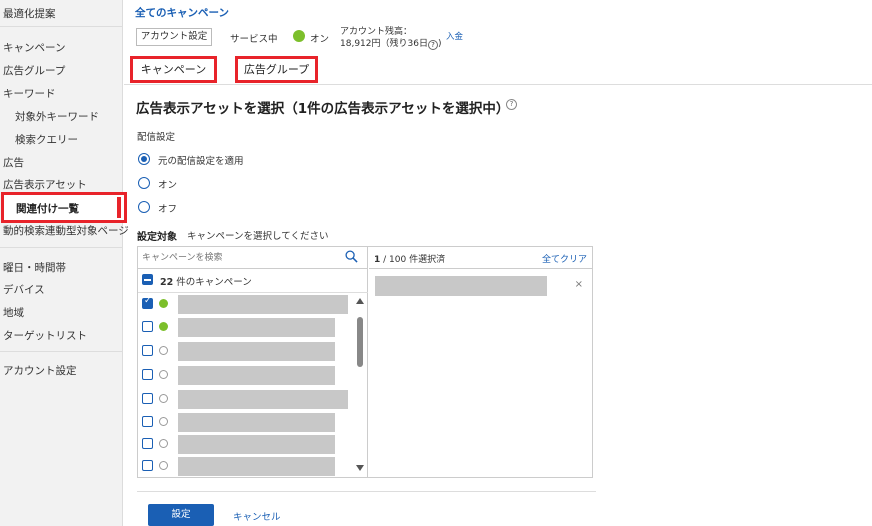 The image size is (872, 526). I want to click on tab-ad-group: 広告グループ, so click(276, 69).